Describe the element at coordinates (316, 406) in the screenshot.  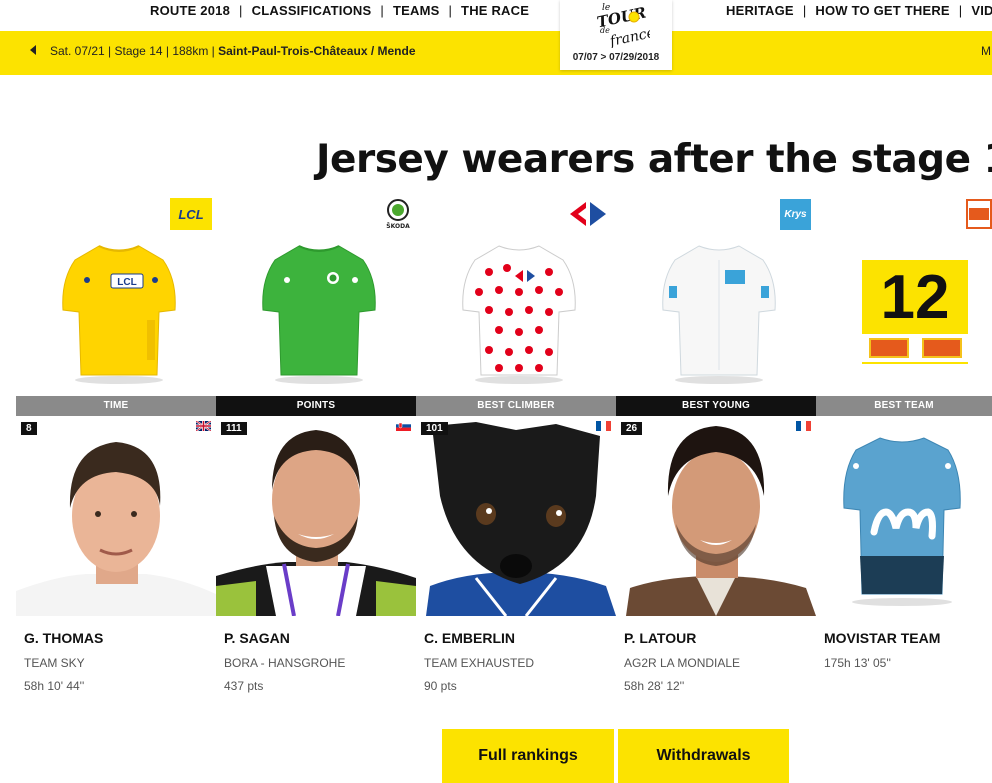
I see `category-points: POINTS` at that location.